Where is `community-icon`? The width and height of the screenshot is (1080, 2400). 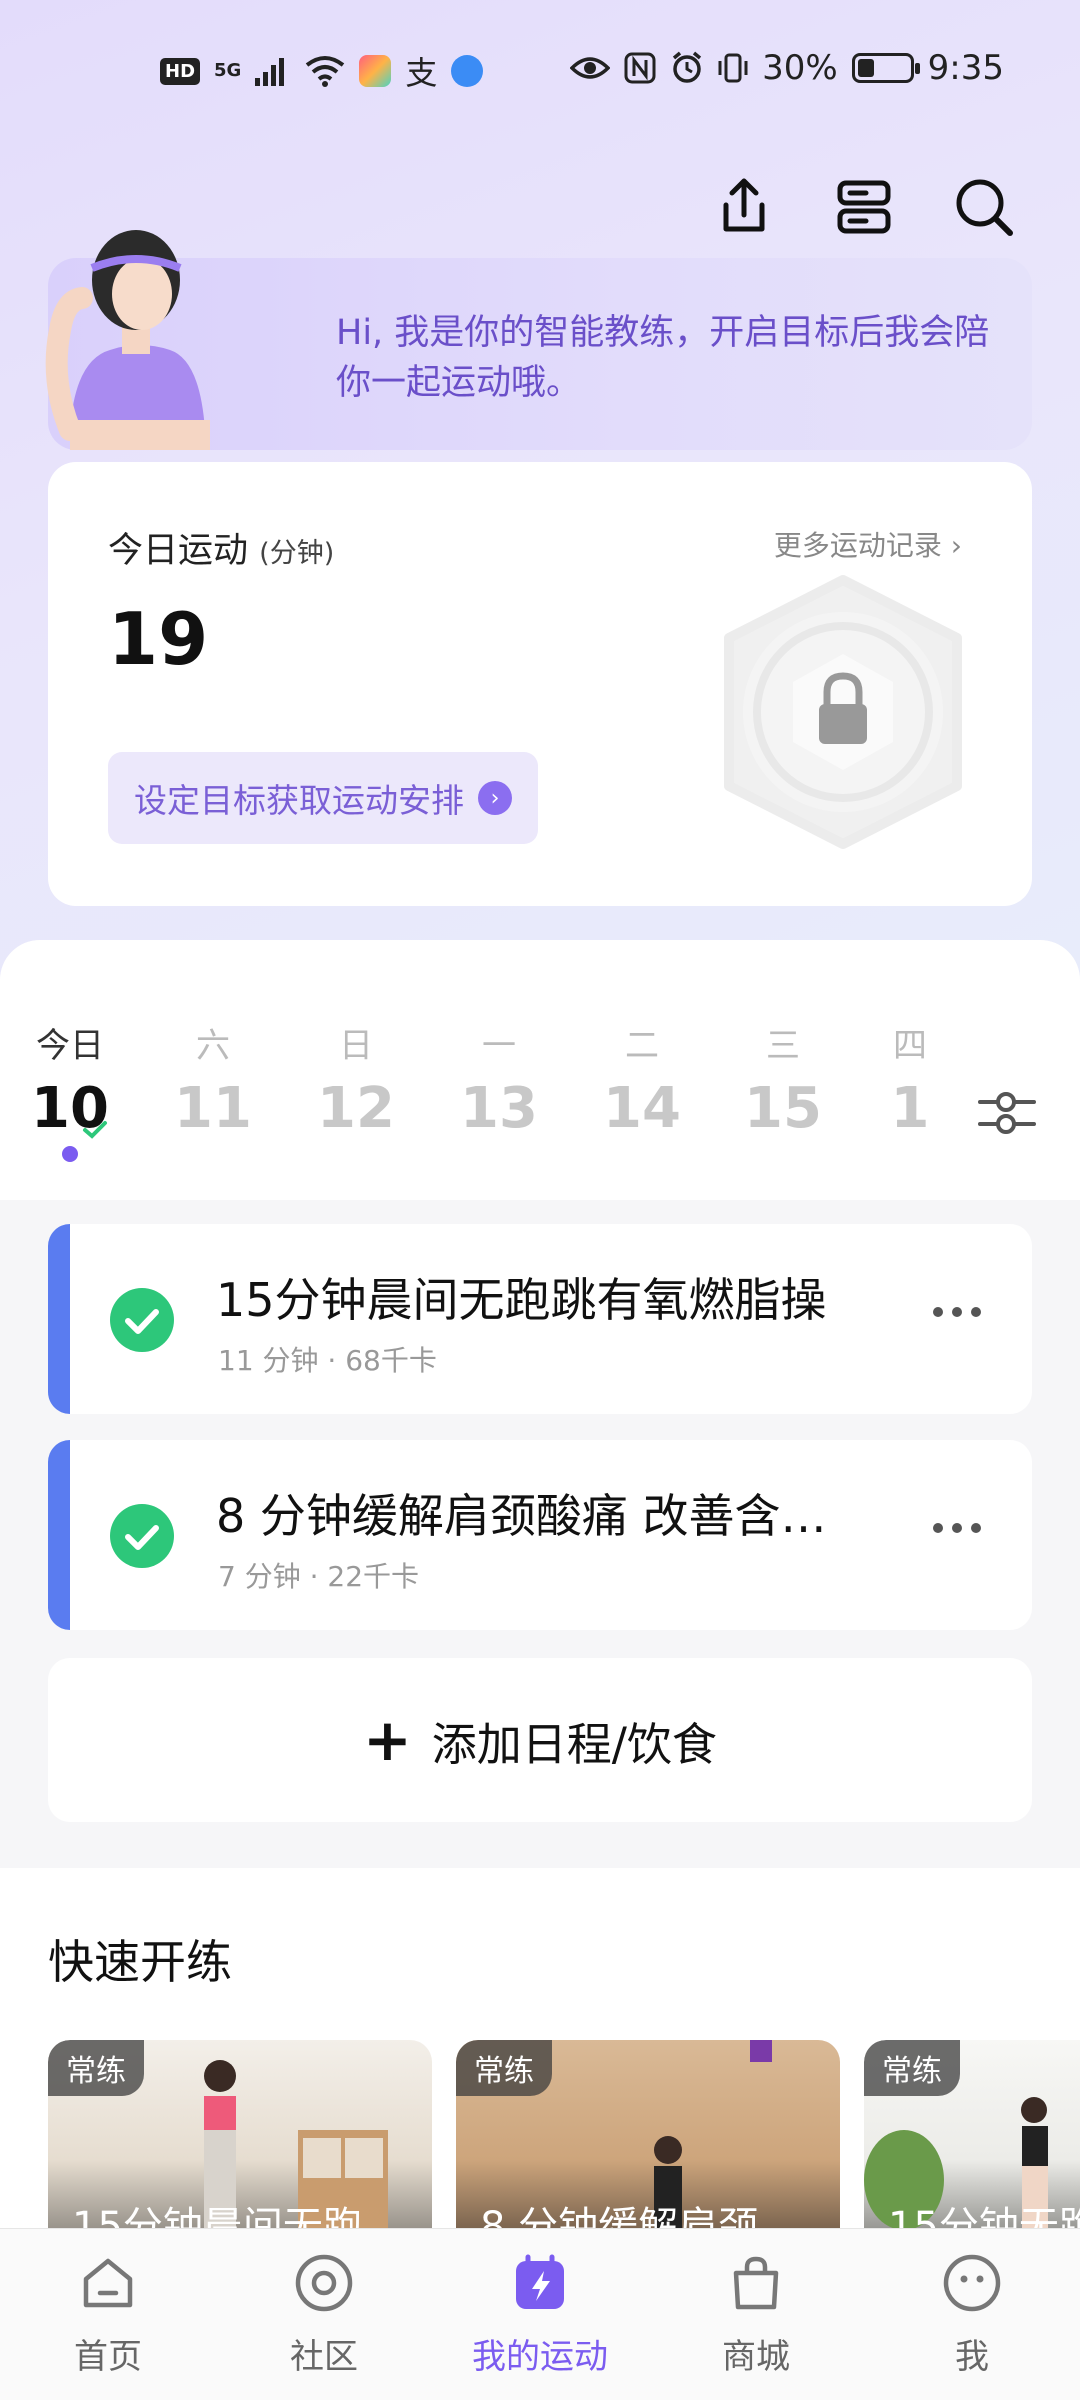 community-icon is located at coordinates (324, 2283).